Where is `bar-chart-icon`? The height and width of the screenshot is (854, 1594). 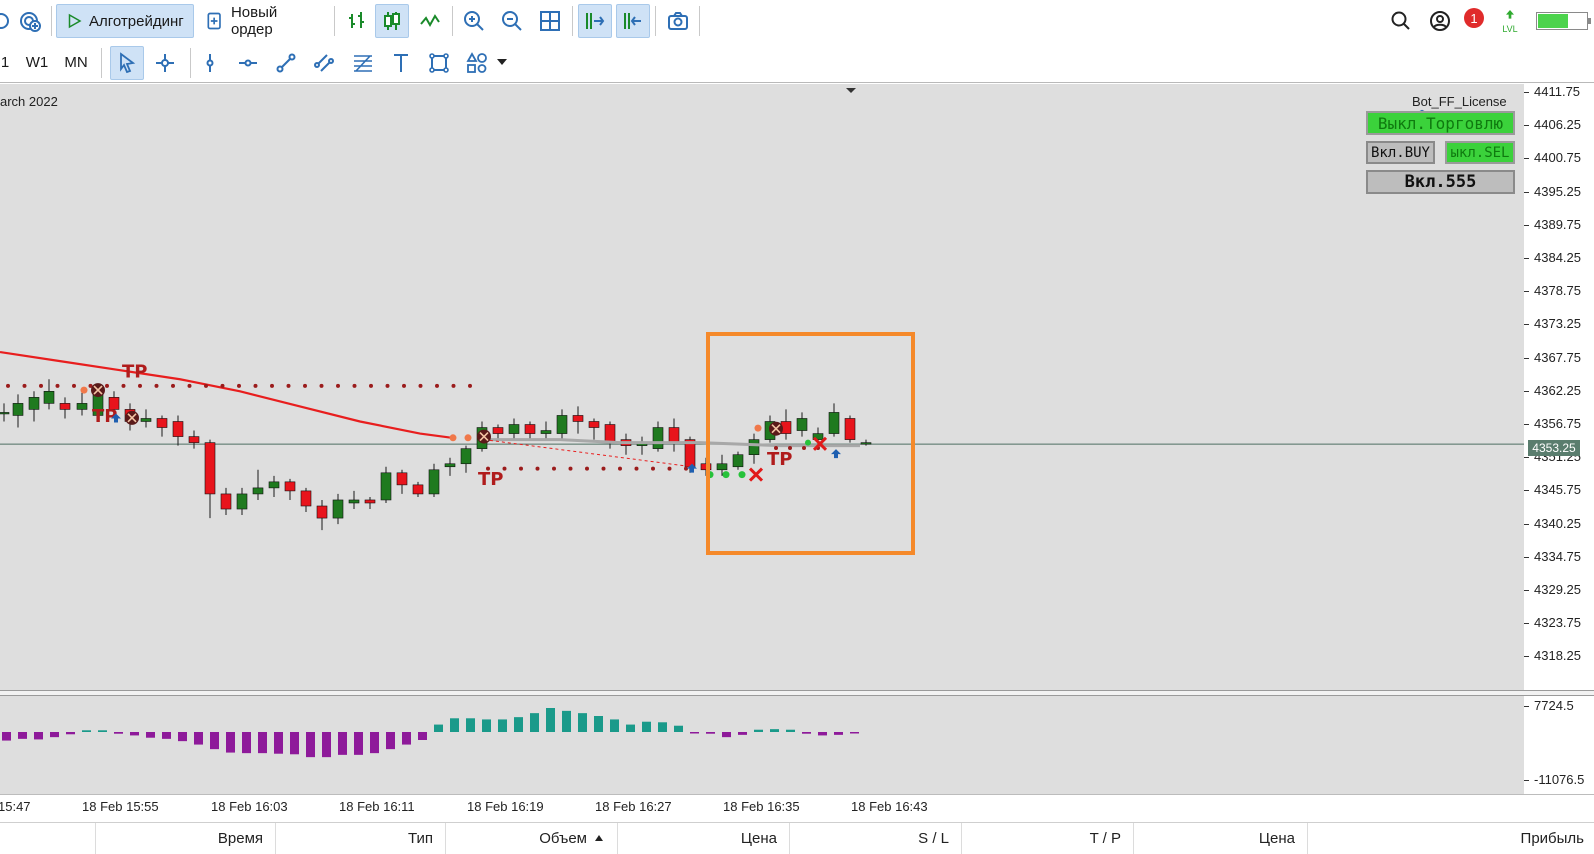
bar-chart-icon is located at coordinates (357, 21).